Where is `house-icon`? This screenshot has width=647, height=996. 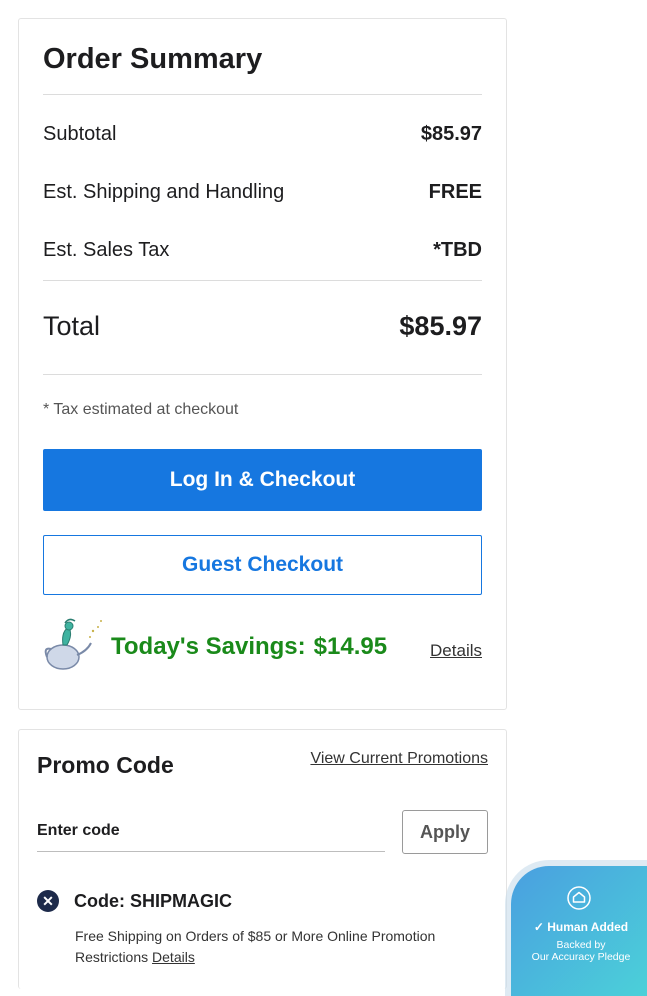
house-icon is located at coordinates (579, 898).